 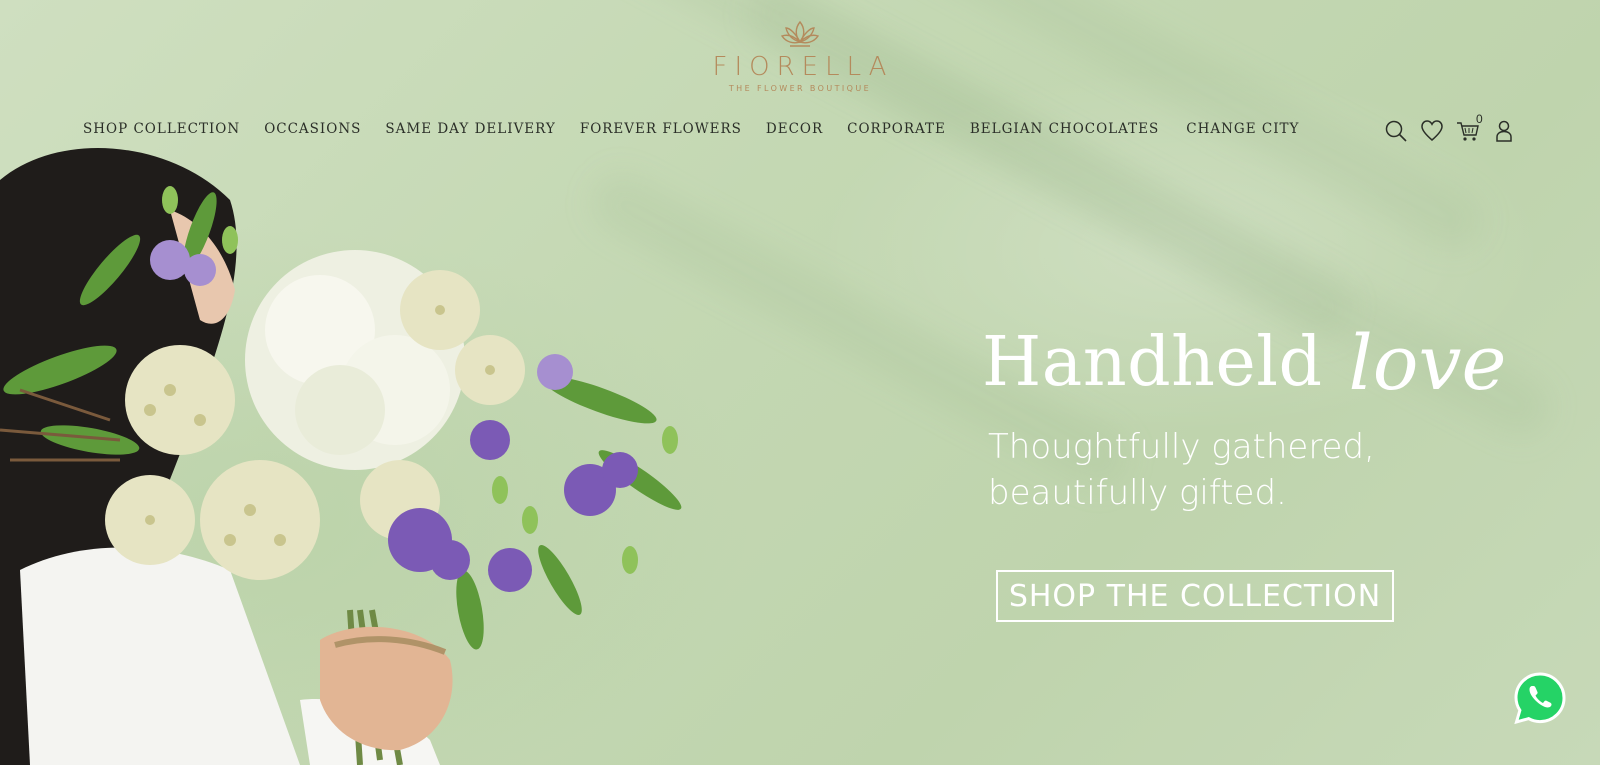 I want to click on cart-button: 0, so click(x=1469, y=128).